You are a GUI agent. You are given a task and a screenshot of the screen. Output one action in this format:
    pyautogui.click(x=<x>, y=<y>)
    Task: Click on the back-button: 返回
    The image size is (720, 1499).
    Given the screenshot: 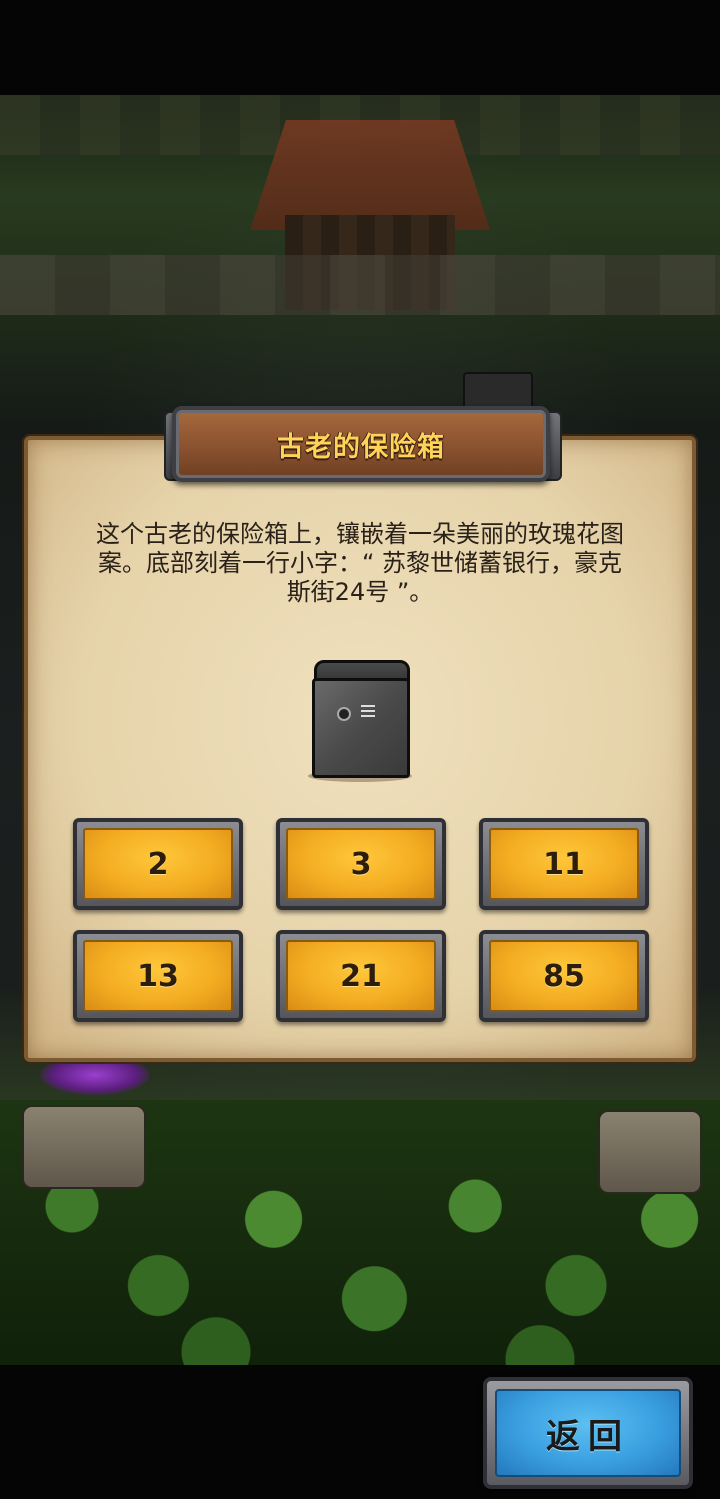 What is the action you would take?
    pyautogui.click(x=588, y=1433)
    